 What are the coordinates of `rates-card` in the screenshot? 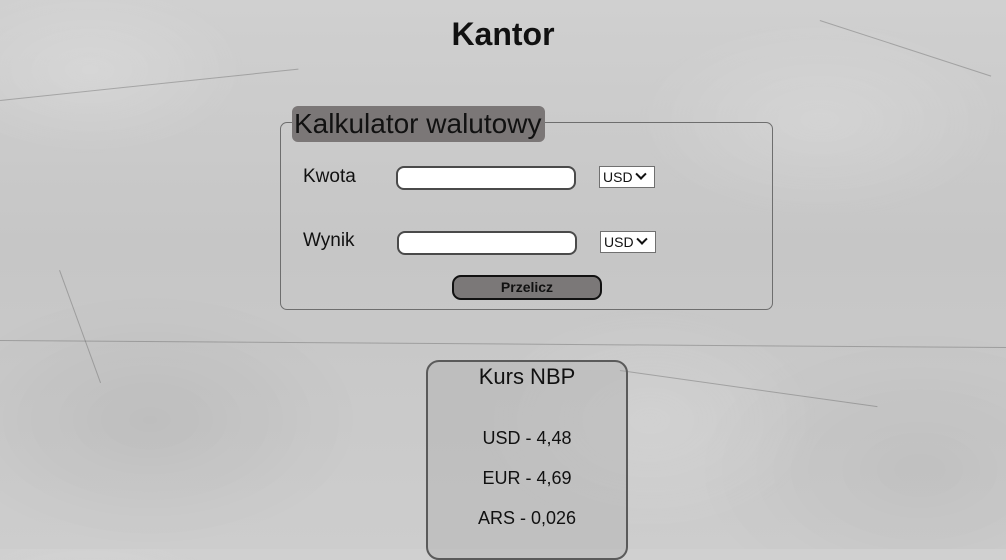 It's located at (527, 460).